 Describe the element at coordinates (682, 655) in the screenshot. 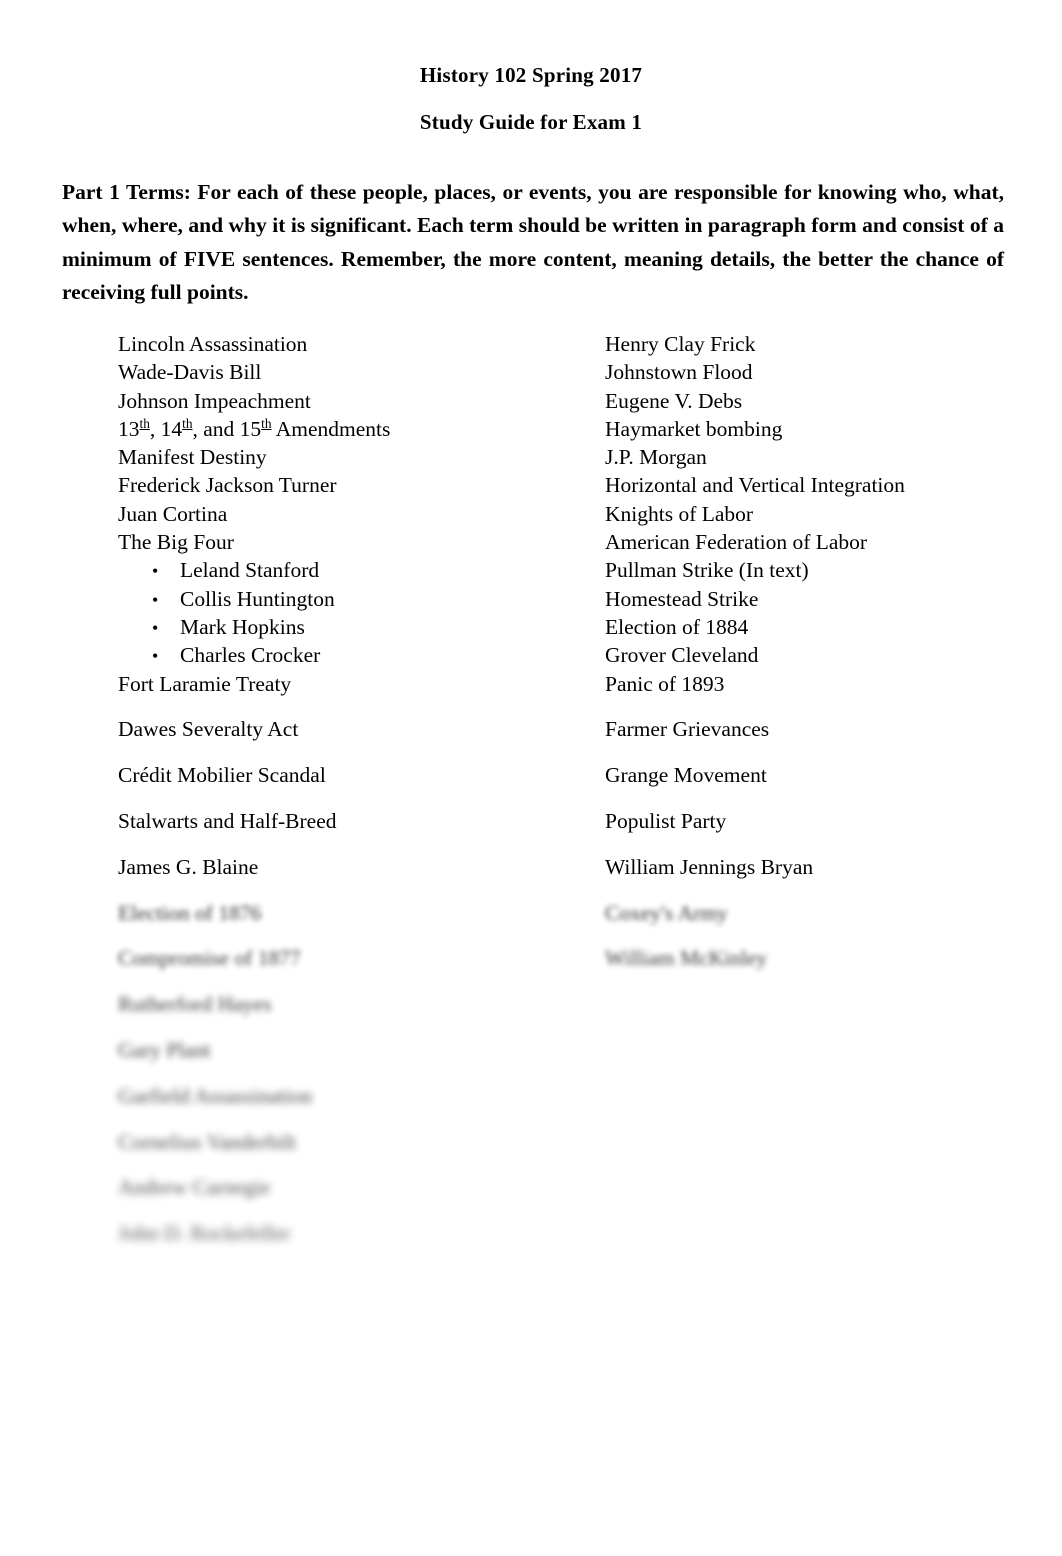

I see `term-item-right: Grover Cleveland` at that location.